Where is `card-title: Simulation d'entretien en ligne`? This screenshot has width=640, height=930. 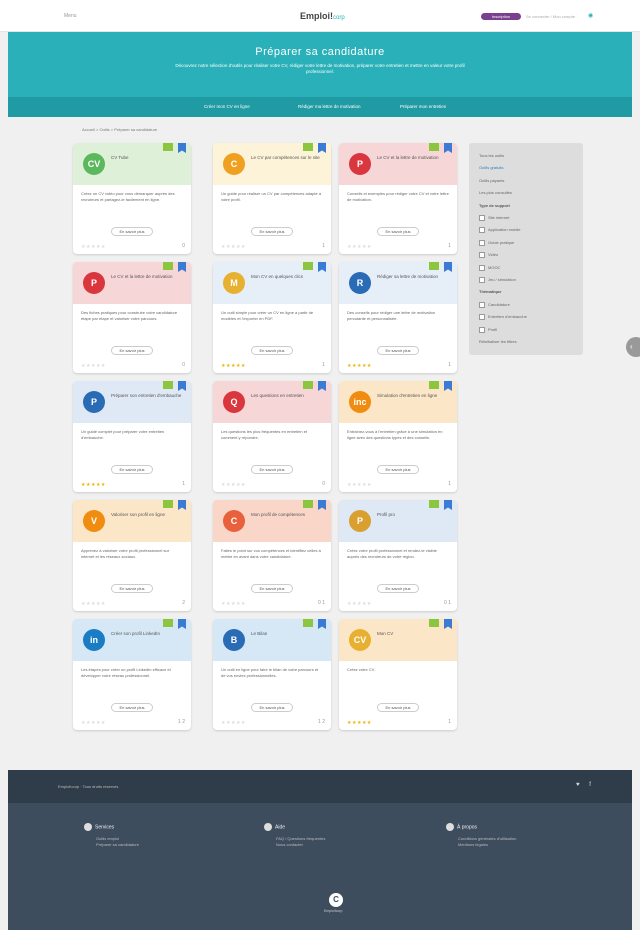 card-title: Simulation d'entretien en ligne is located at coordinates (413, 396).